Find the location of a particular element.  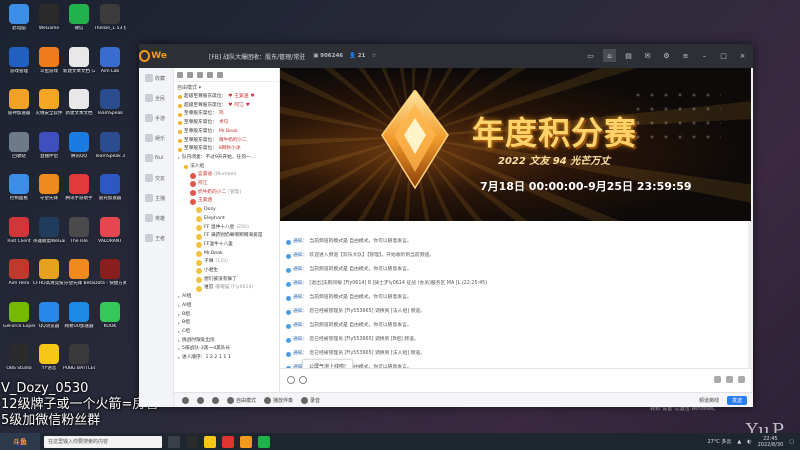

tree-row: 超级至尊股东席位： ♥ 王紫涵 ♥ is located at coordinates (226, 97).